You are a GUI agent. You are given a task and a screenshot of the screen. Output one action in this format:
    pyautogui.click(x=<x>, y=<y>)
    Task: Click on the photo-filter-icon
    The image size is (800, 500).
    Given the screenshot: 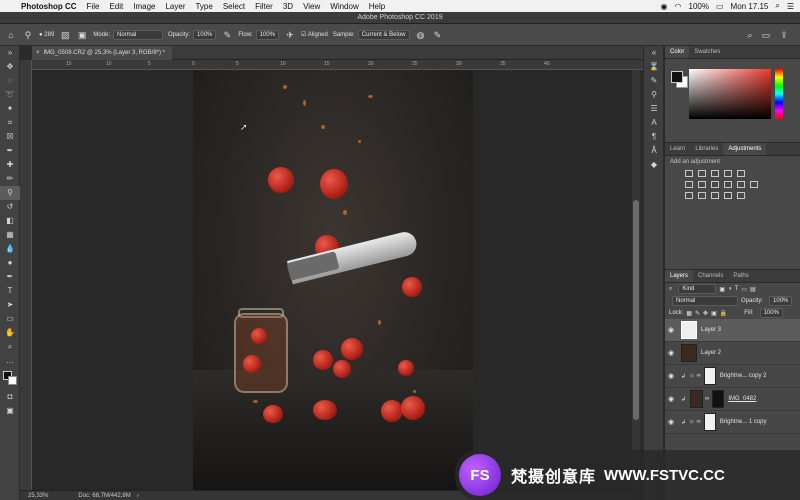 What is the action you would take?
    pyautogui.click(x=728, y=184)
    